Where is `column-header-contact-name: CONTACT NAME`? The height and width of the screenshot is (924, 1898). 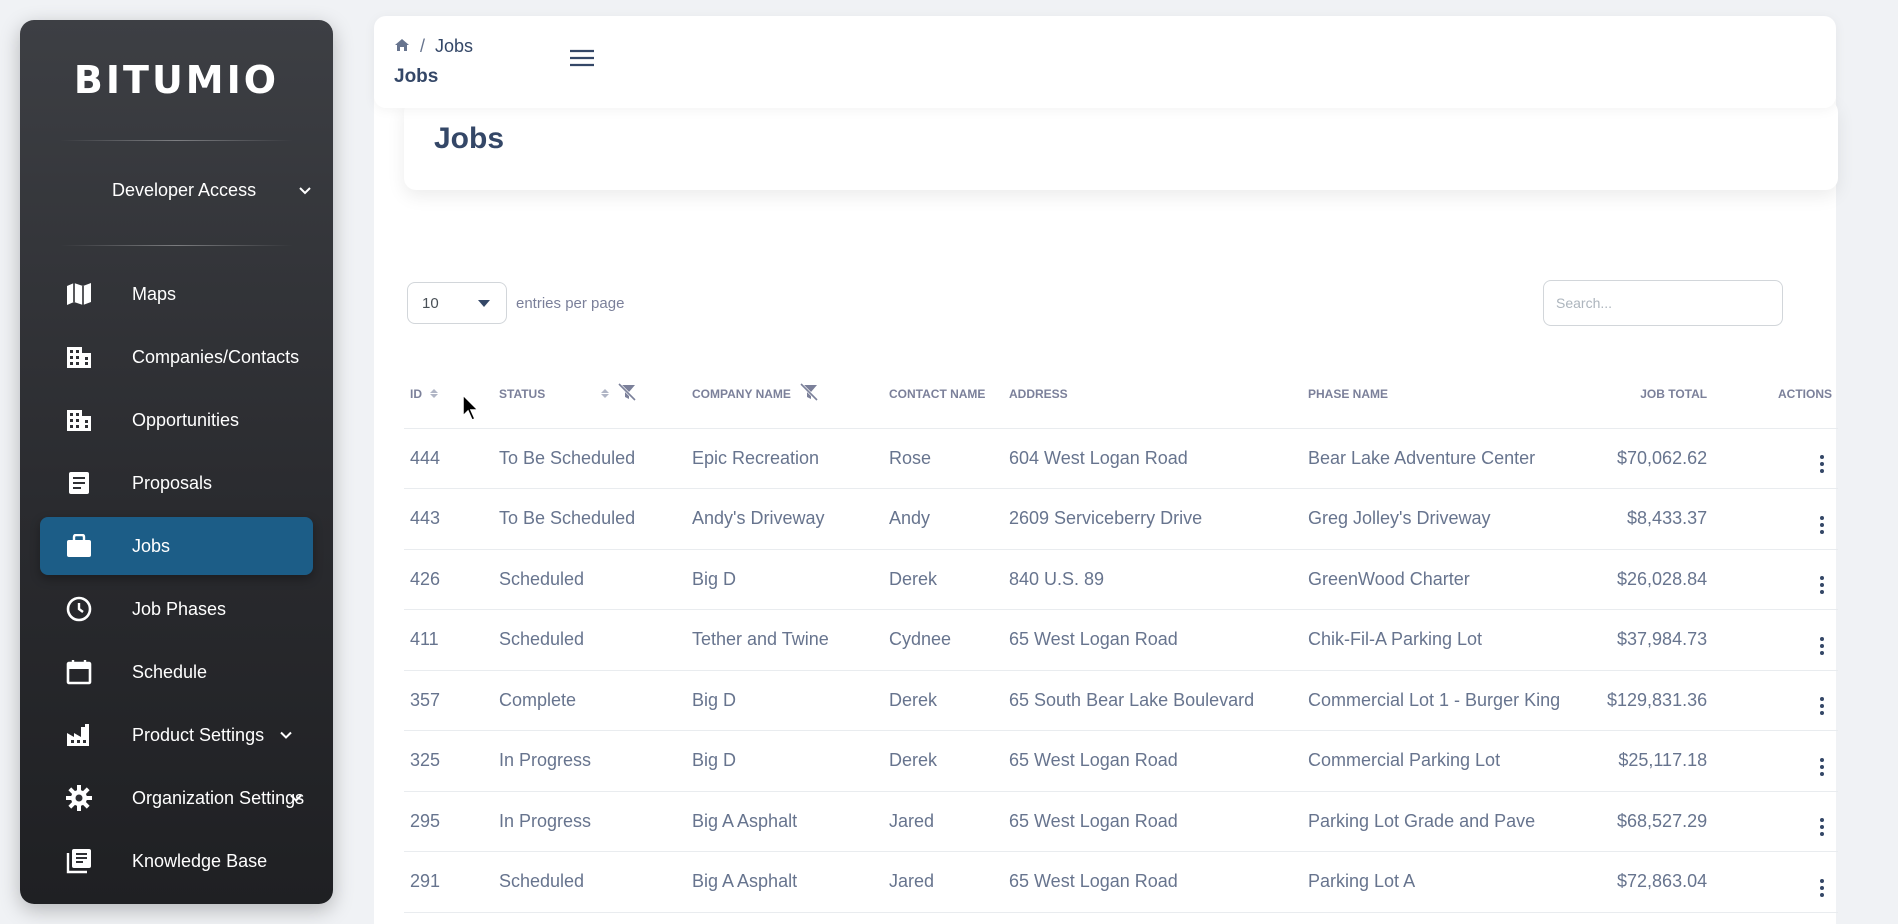 column-header-contact-name: CONTACT NAME is located at coordinates (943, 394).